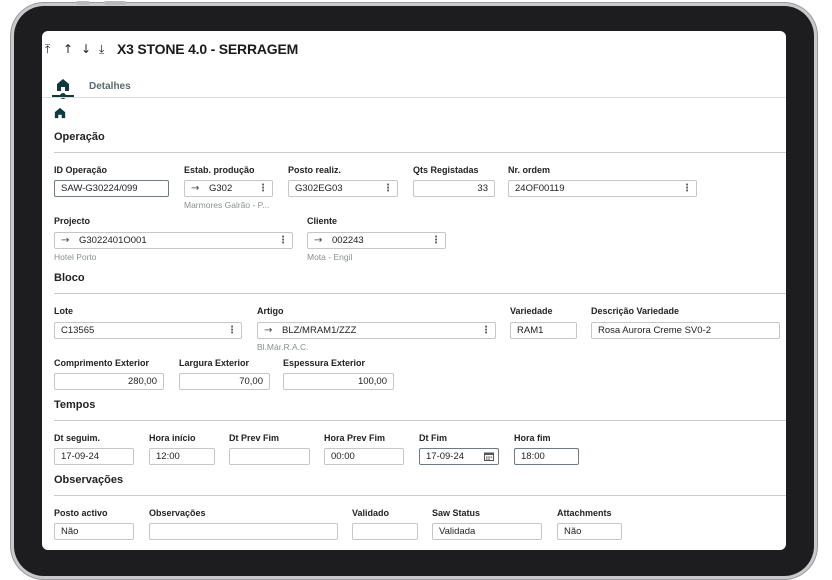  I want to click on descricao-variedade-field: Rosa Aurora Creme SV0-2, so click(685, 330).